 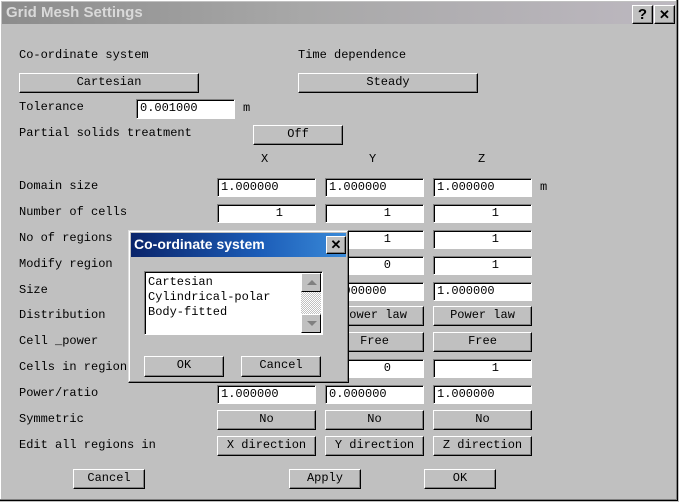 I want to click on edit-y-direction-button: Y direction, so click(x=374, y=446).